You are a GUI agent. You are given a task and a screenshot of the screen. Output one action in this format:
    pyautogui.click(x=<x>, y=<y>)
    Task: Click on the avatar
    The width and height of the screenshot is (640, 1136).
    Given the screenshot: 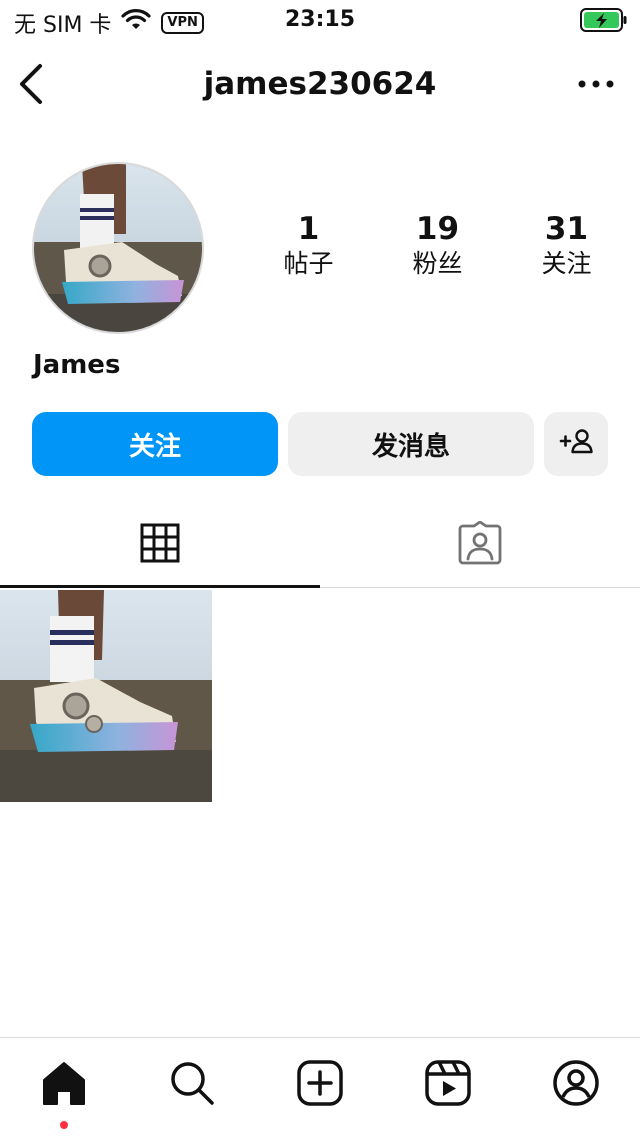 What is the action you would take?
    pyautogui.click(x=118, y=248)
    